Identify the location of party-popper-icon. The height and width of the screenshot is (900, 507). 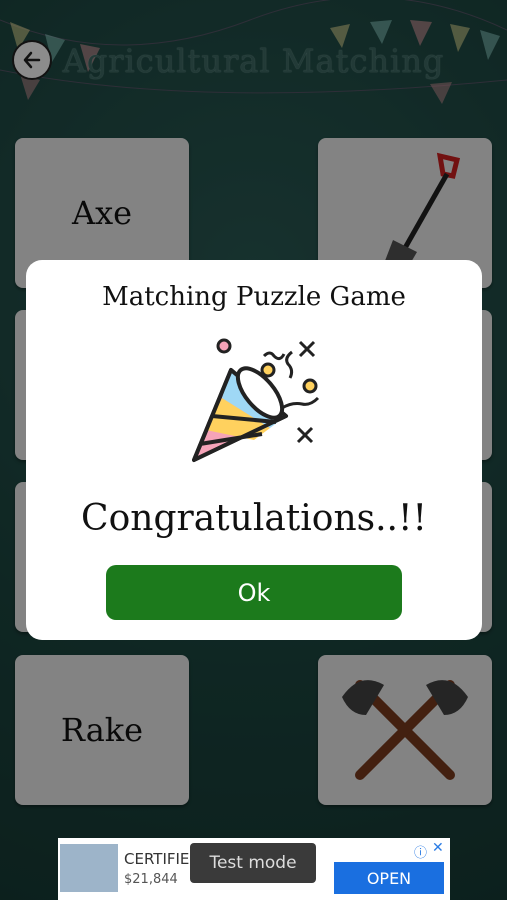
(256, 400).